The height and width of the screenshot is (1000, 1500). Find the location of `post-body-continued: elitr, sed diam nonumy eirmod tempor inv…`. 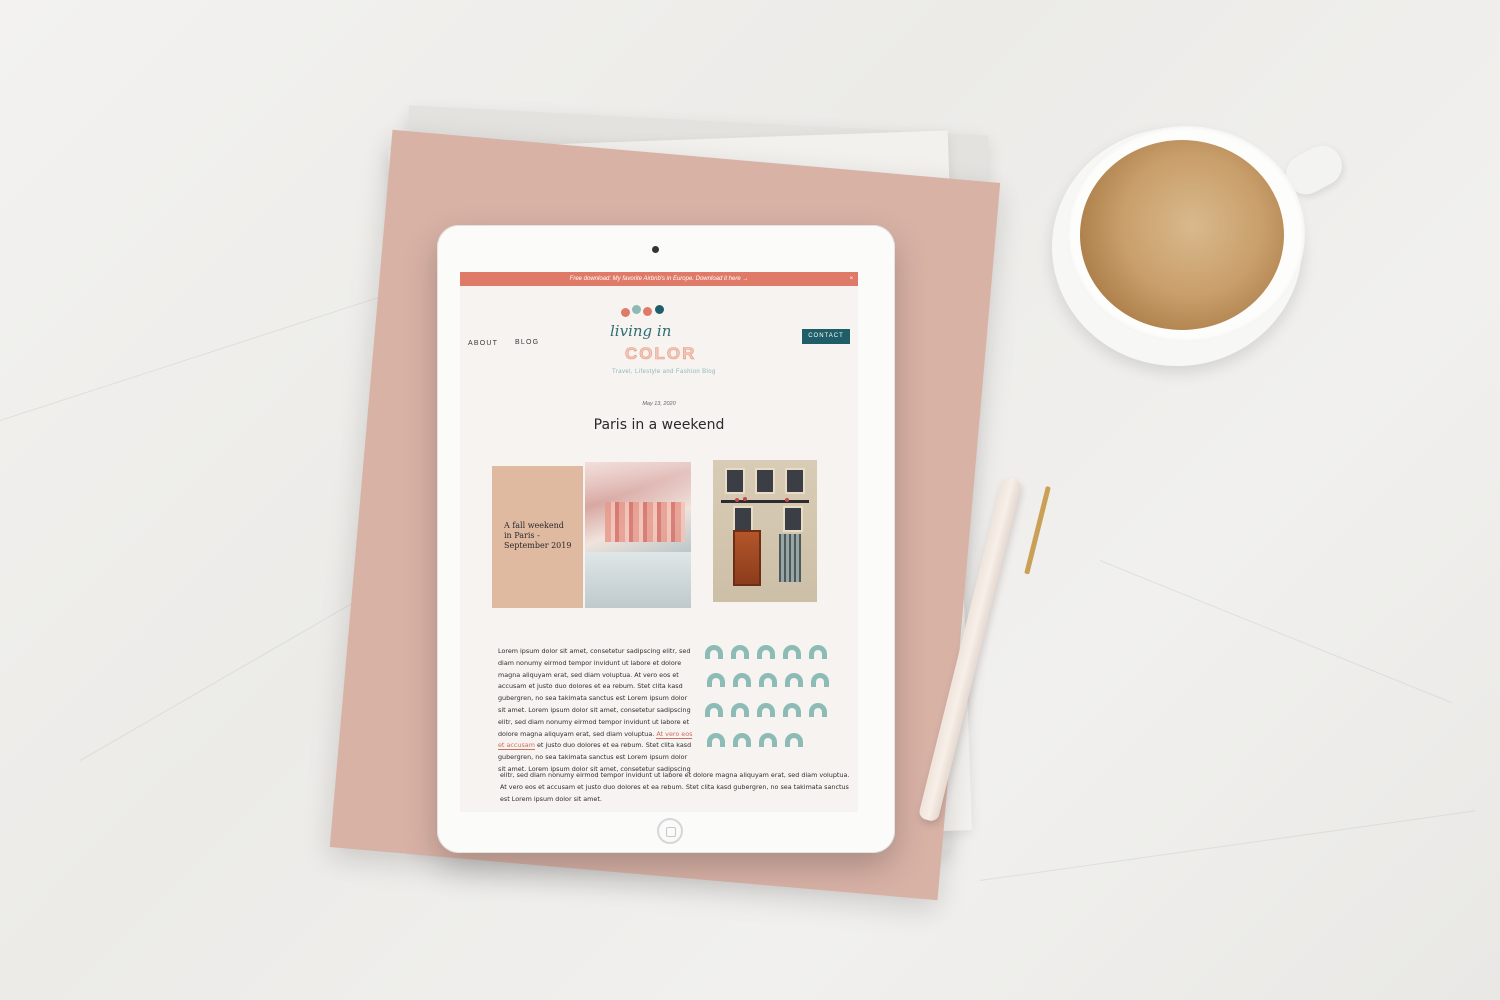

post-body-continued: elitr, sed diam nonumy eirmod tempor inv… is located at coordinates (675, 787).